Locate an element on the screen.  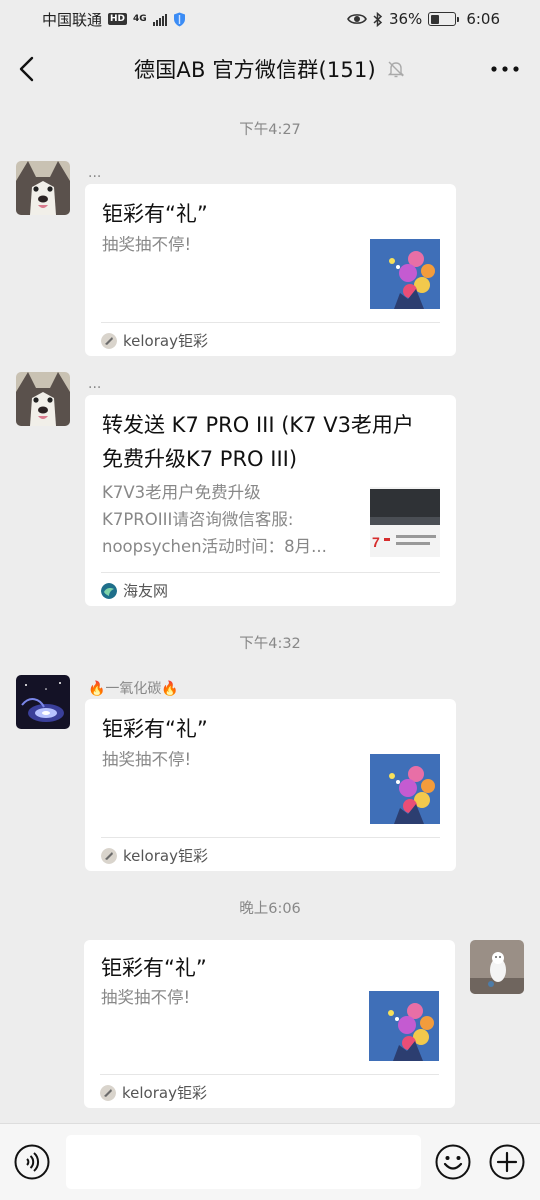
timestamp: 下午4:32 is located at coordinates (270, 644).